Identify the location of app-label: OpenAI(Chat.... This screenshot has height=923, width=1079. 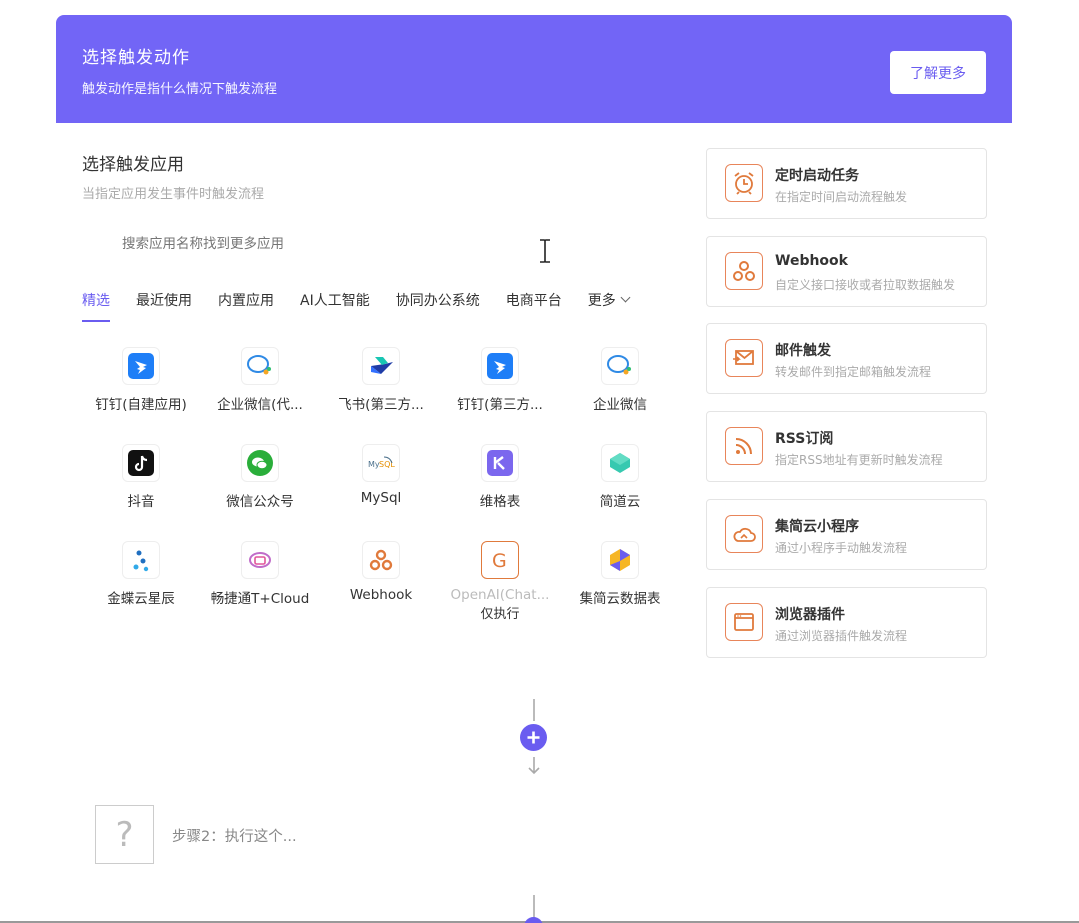
(500, 595).